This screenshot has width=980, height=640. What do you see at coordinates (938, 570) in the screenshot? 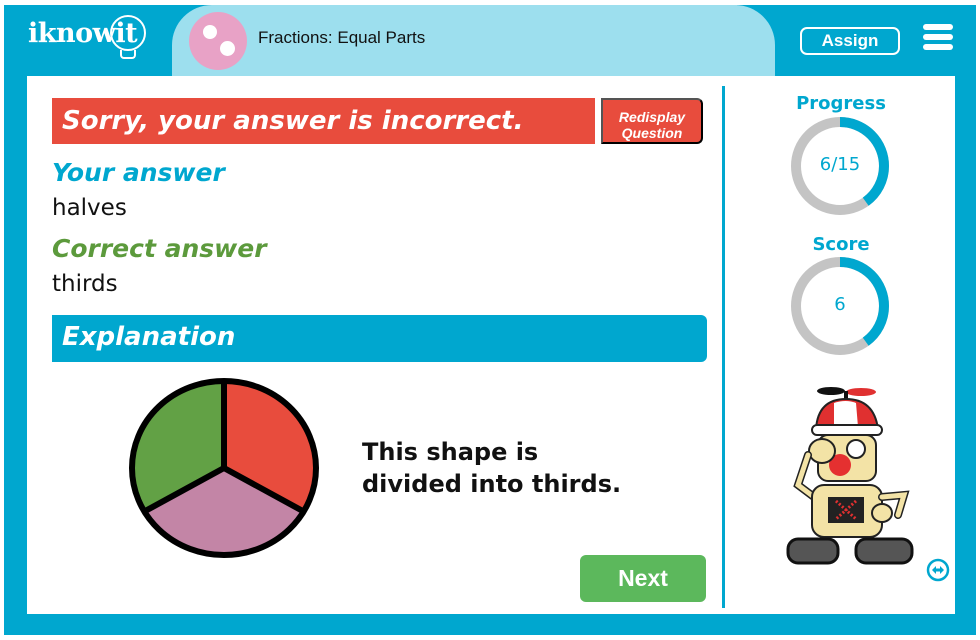
I see `swap-arrows-icon` at bounding box center [938, 570].